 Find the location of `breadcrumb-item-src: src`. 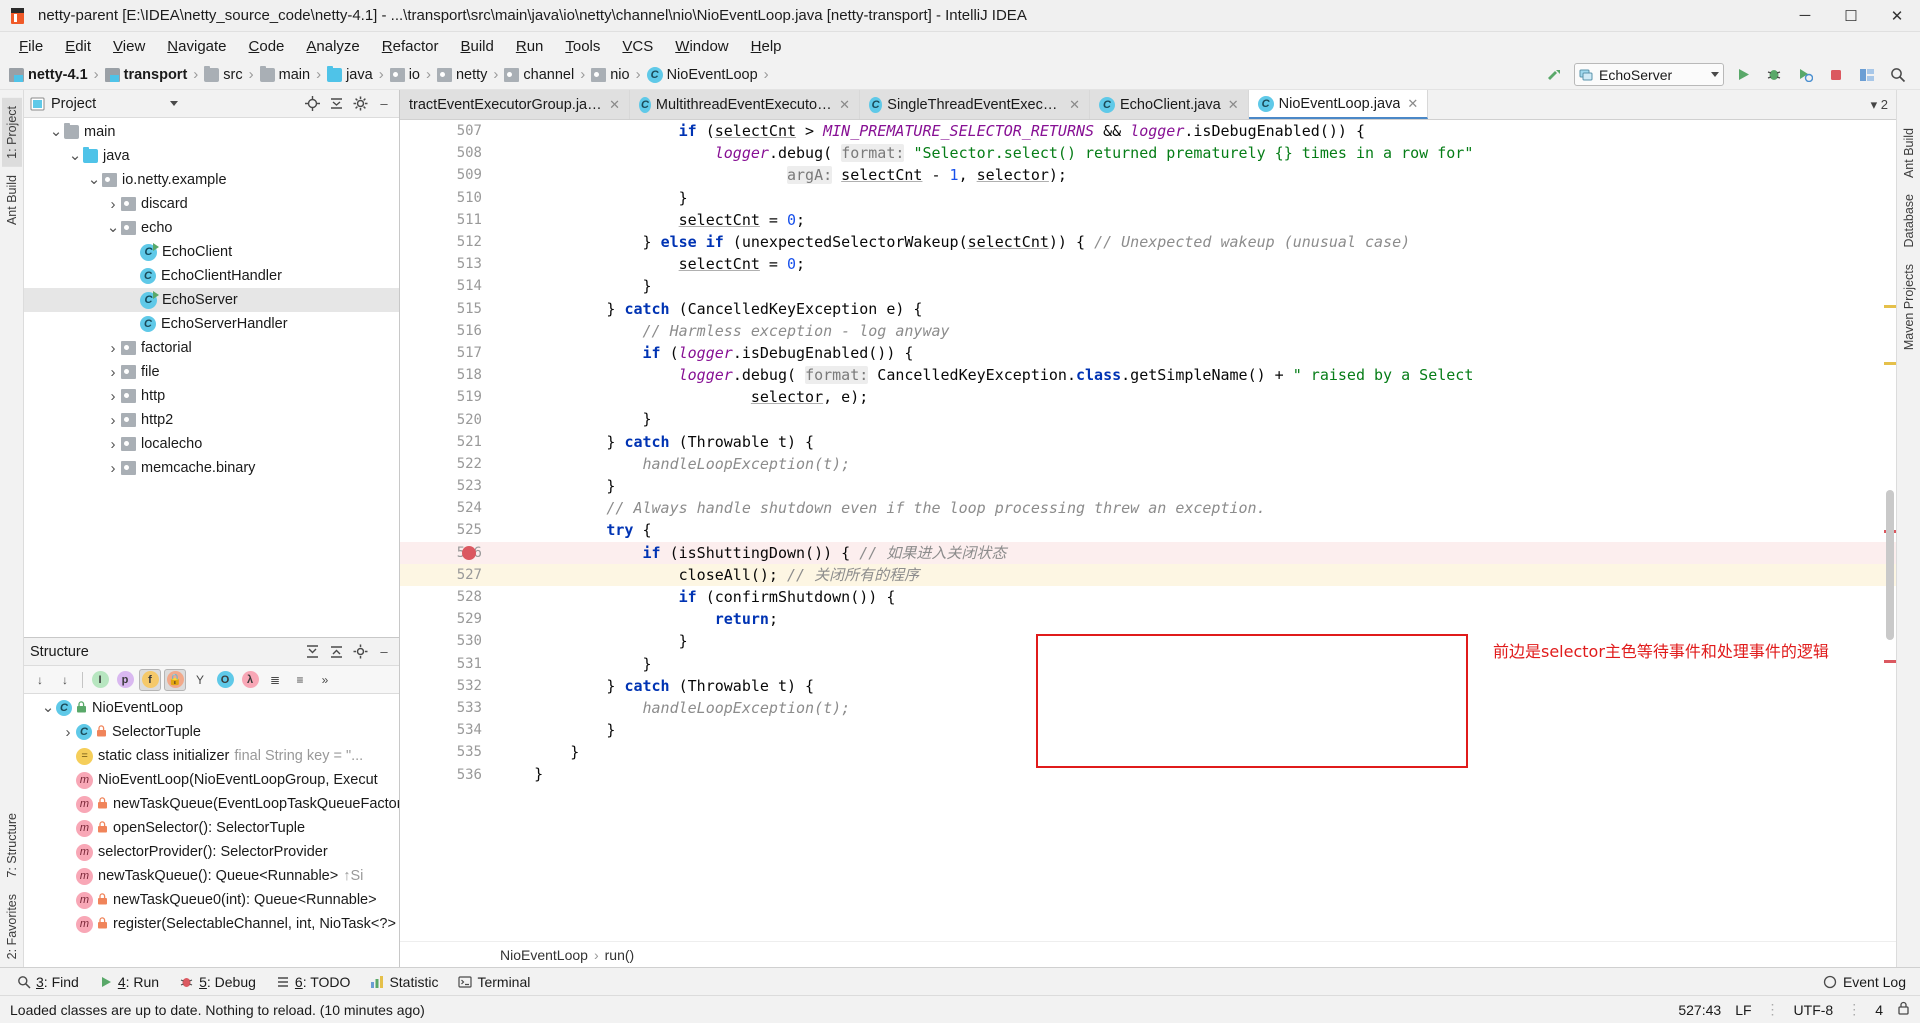

breadcrumb-item-src: src is located at coordinates (223, 75).